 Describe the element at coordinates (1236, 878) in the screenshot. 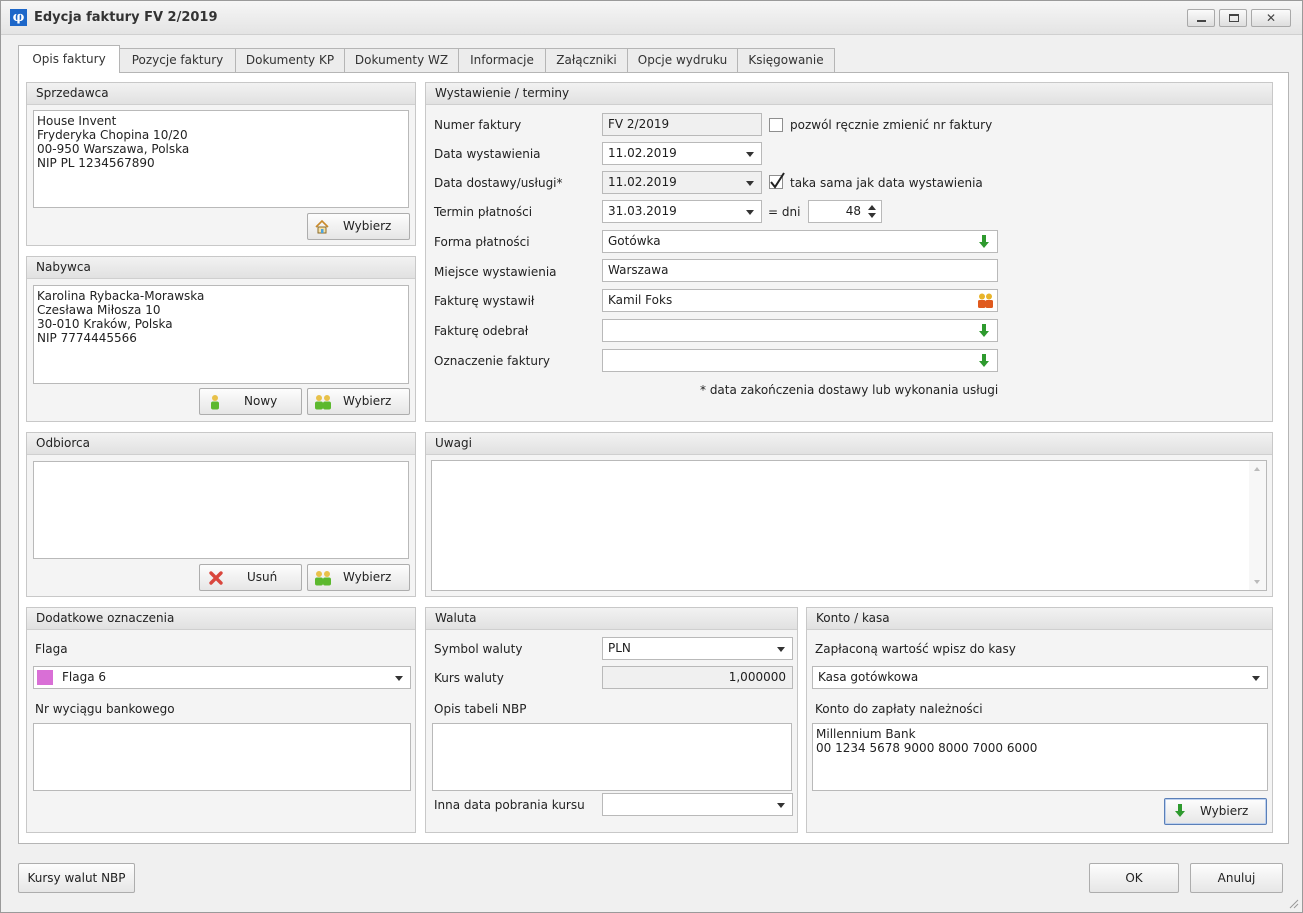

I see `cancel-button: Anuluj` at that location.